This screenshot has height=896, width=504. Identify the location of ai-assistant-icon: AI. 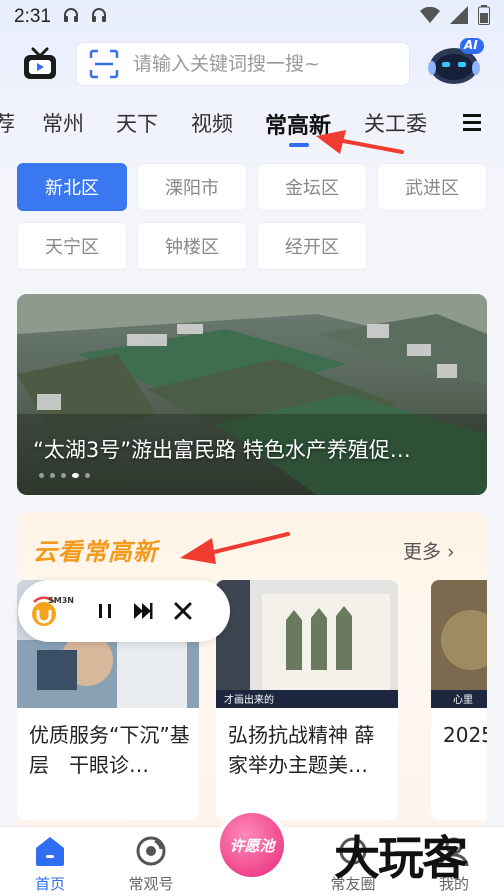
(456, 61).